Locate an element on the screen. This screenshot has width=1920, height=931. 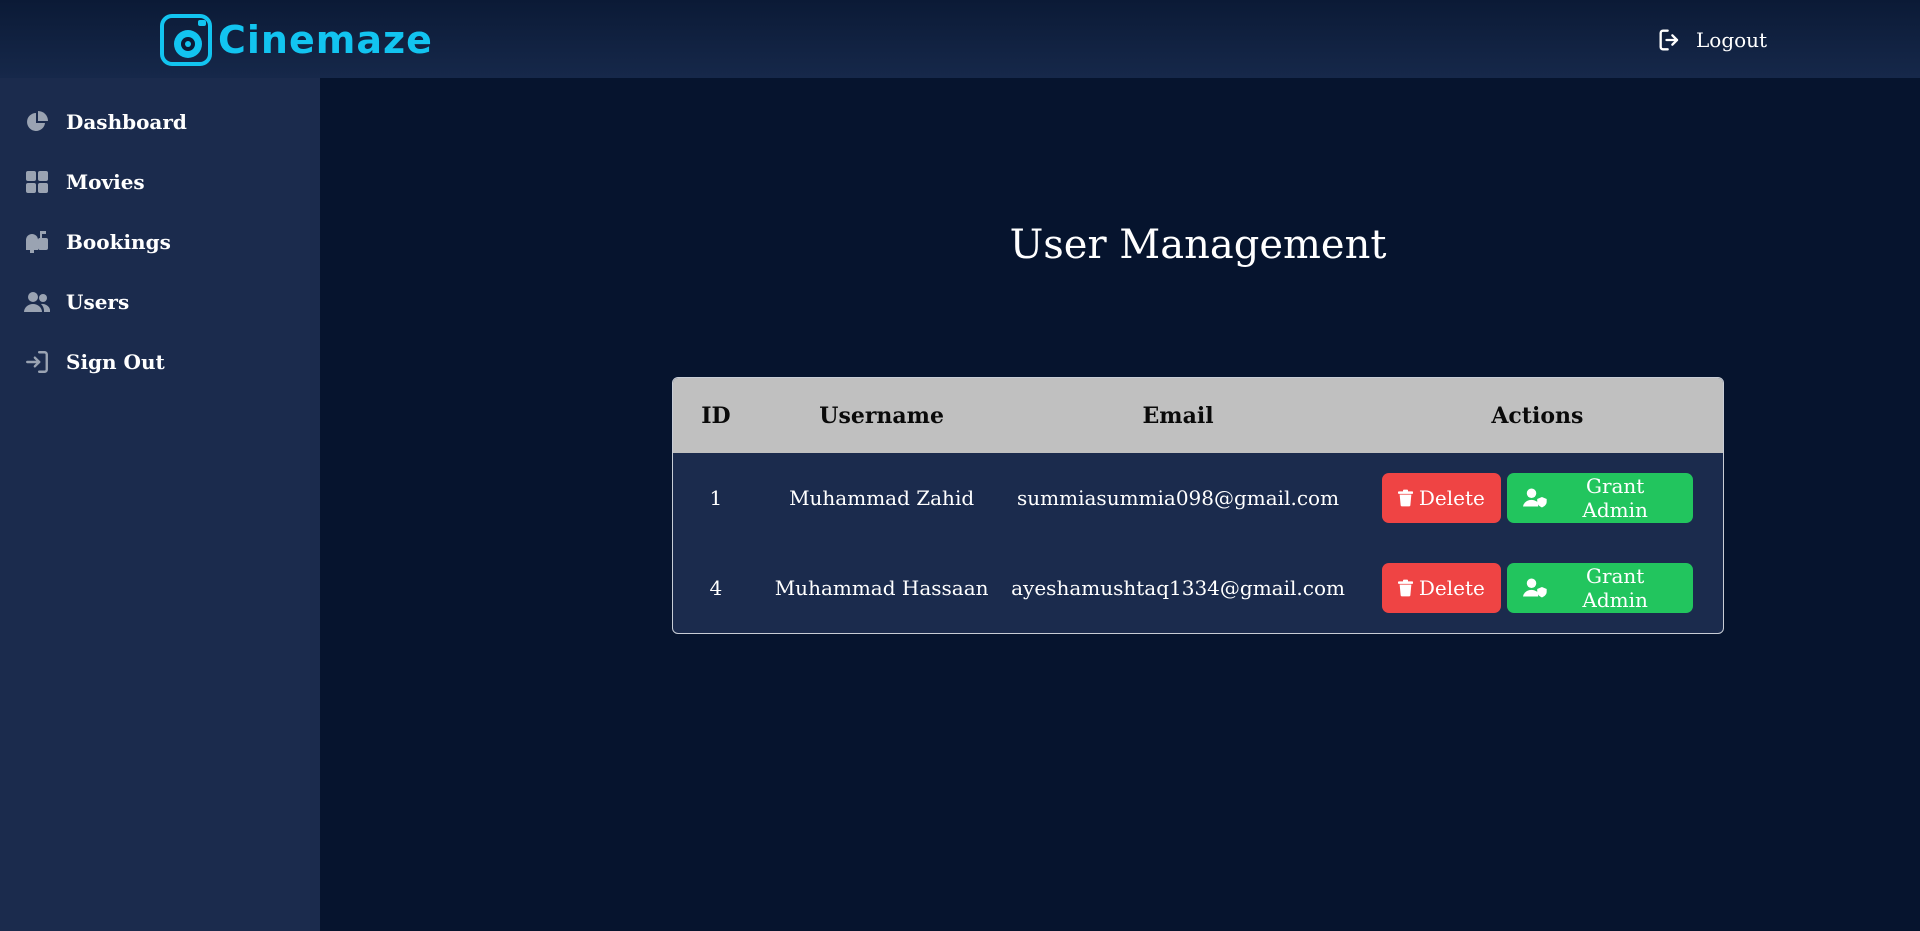
sidebar-item-users: Users is located at coordinates (76, 302).